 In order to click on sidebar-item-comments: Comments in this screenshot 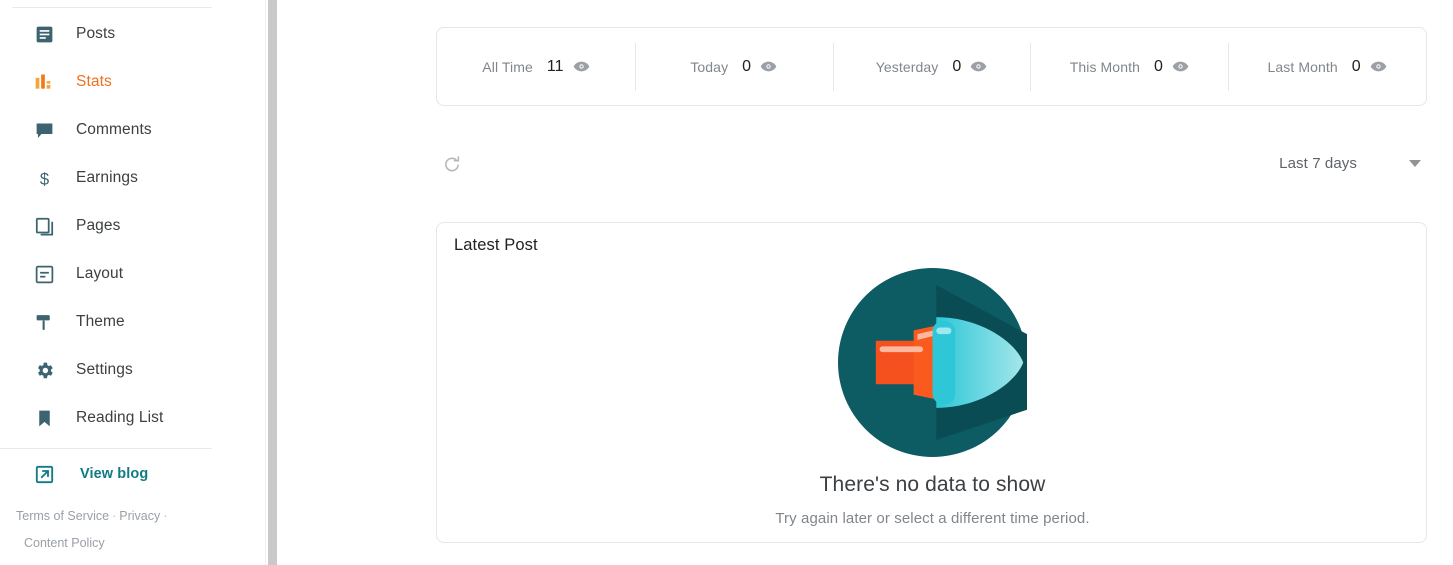, I will do `click(134, 130)`.